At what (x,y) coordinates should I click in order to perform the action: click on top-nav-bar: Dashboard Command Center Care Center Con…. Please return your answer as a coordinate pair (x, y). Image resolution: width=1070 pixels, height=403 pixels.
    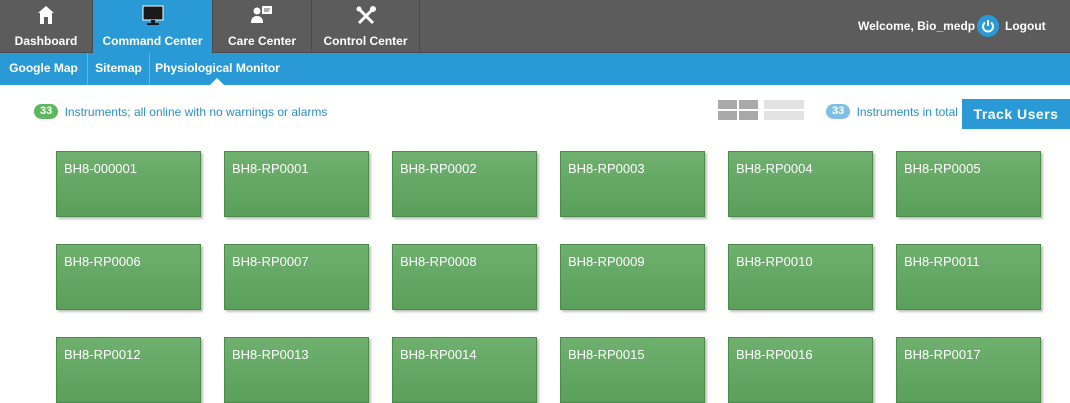
    Looking at the image, I should click on (535, 26).